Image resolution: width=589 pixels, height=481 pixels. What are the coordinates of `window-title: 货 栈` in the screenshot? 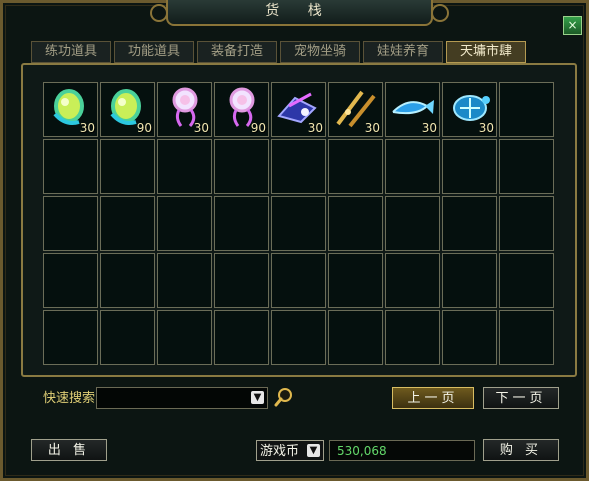 It's located at (299, 11).